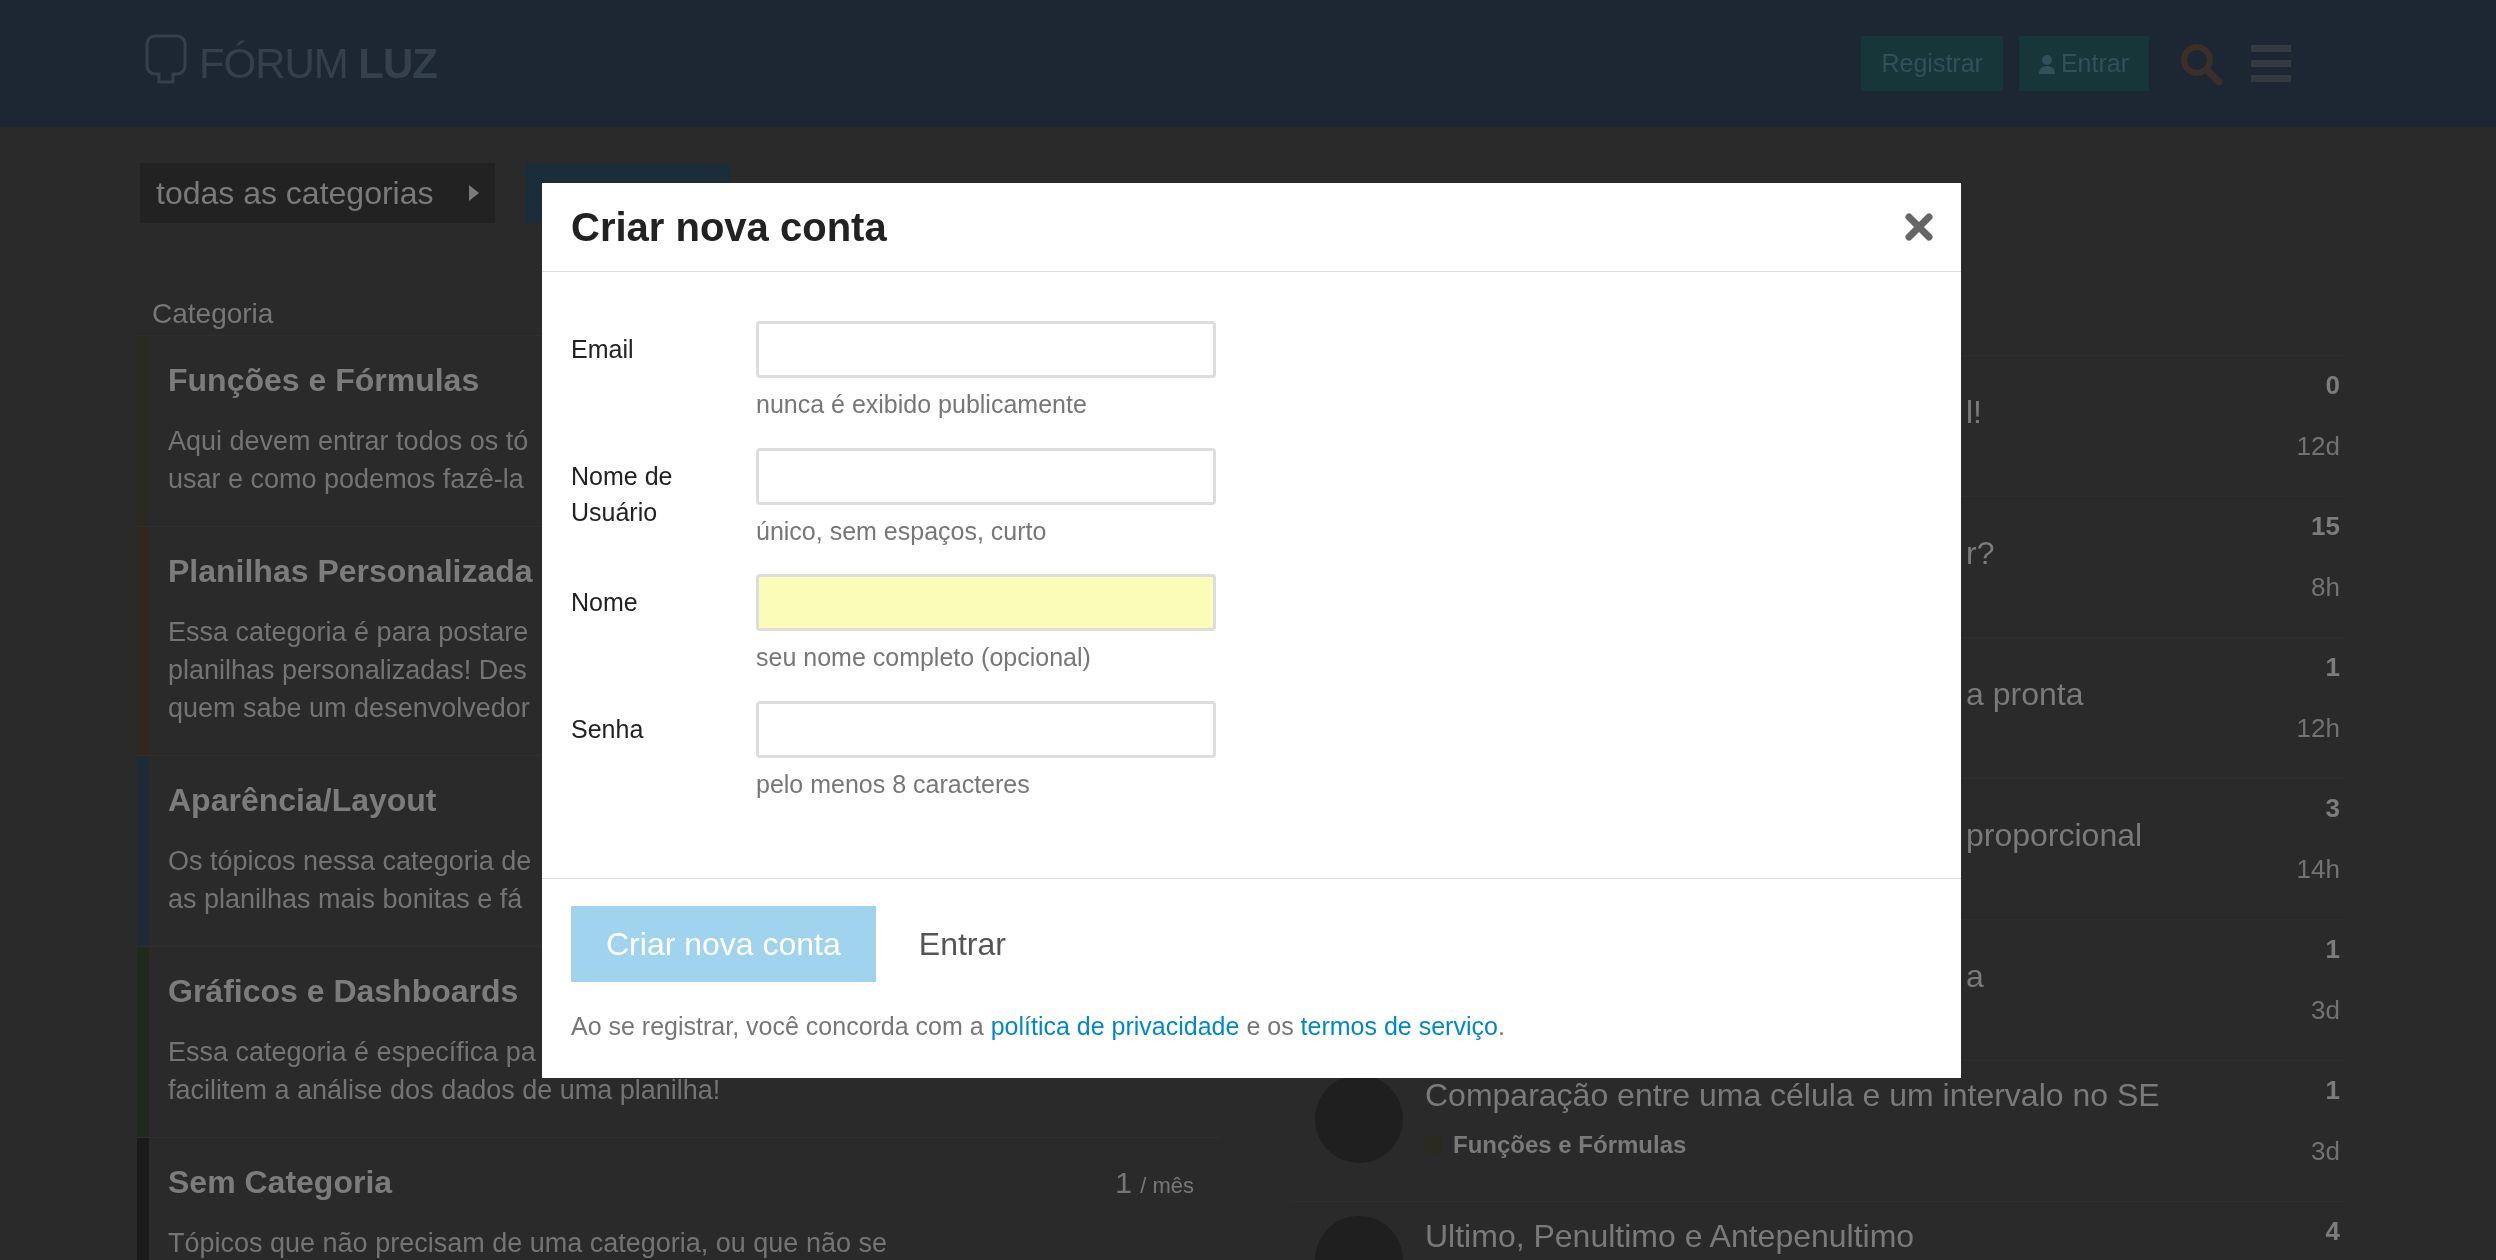 The width and height of the screenshot is (2496, 1260). I want to click on activity-count: 1 / mês, so click(1154, 1183).